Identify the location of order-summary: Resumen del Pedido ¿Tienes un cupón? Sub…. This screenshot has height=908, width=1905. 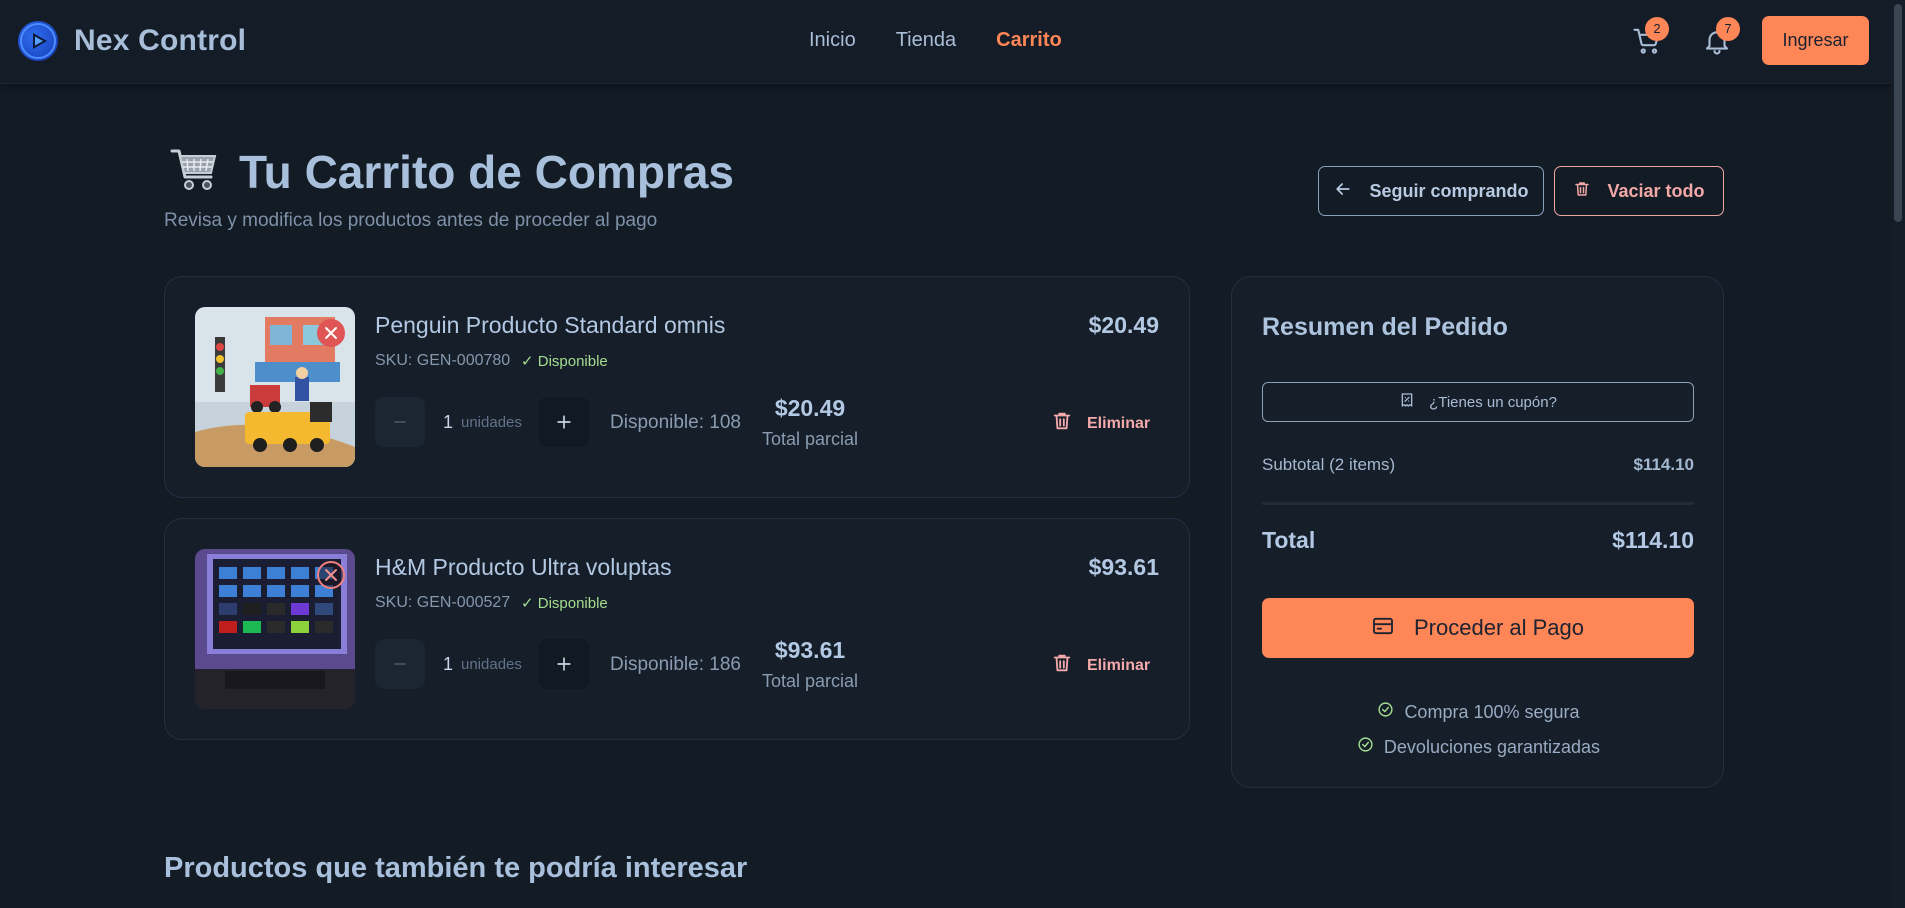
(1477, 532).